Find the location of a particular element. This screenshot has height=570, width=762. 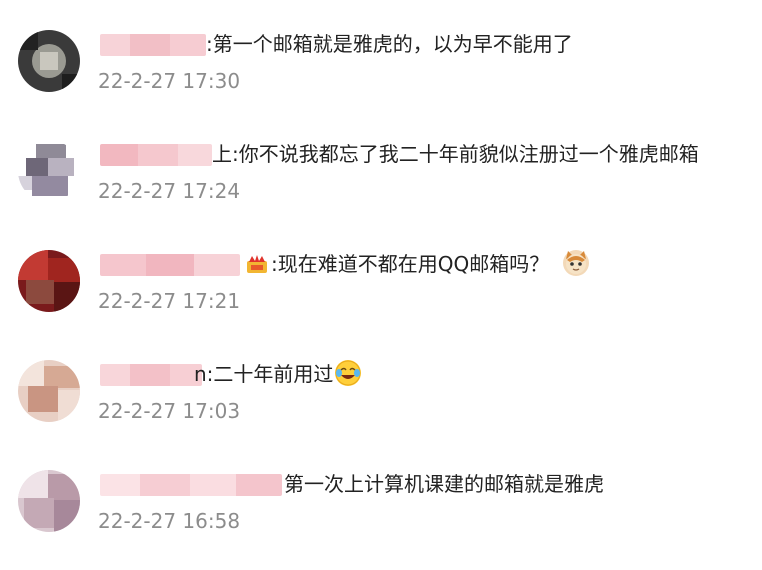

cat-emoji-icon is located at coordinates (576, 263).